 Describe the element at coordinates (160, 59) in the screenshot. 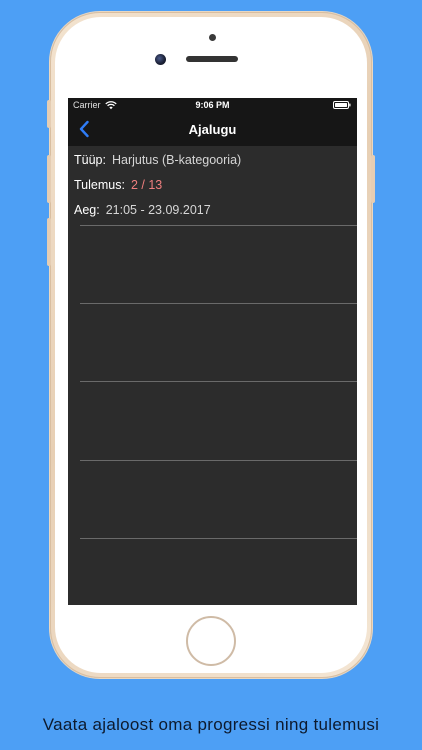

I see `front-camera-icon` at that location.